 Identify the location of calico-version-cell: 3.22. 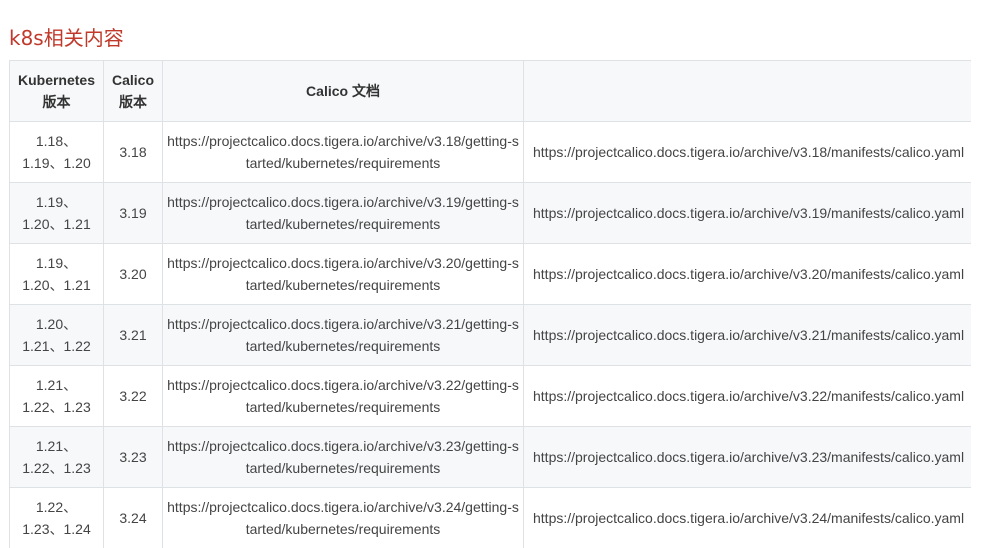
(133, 396).